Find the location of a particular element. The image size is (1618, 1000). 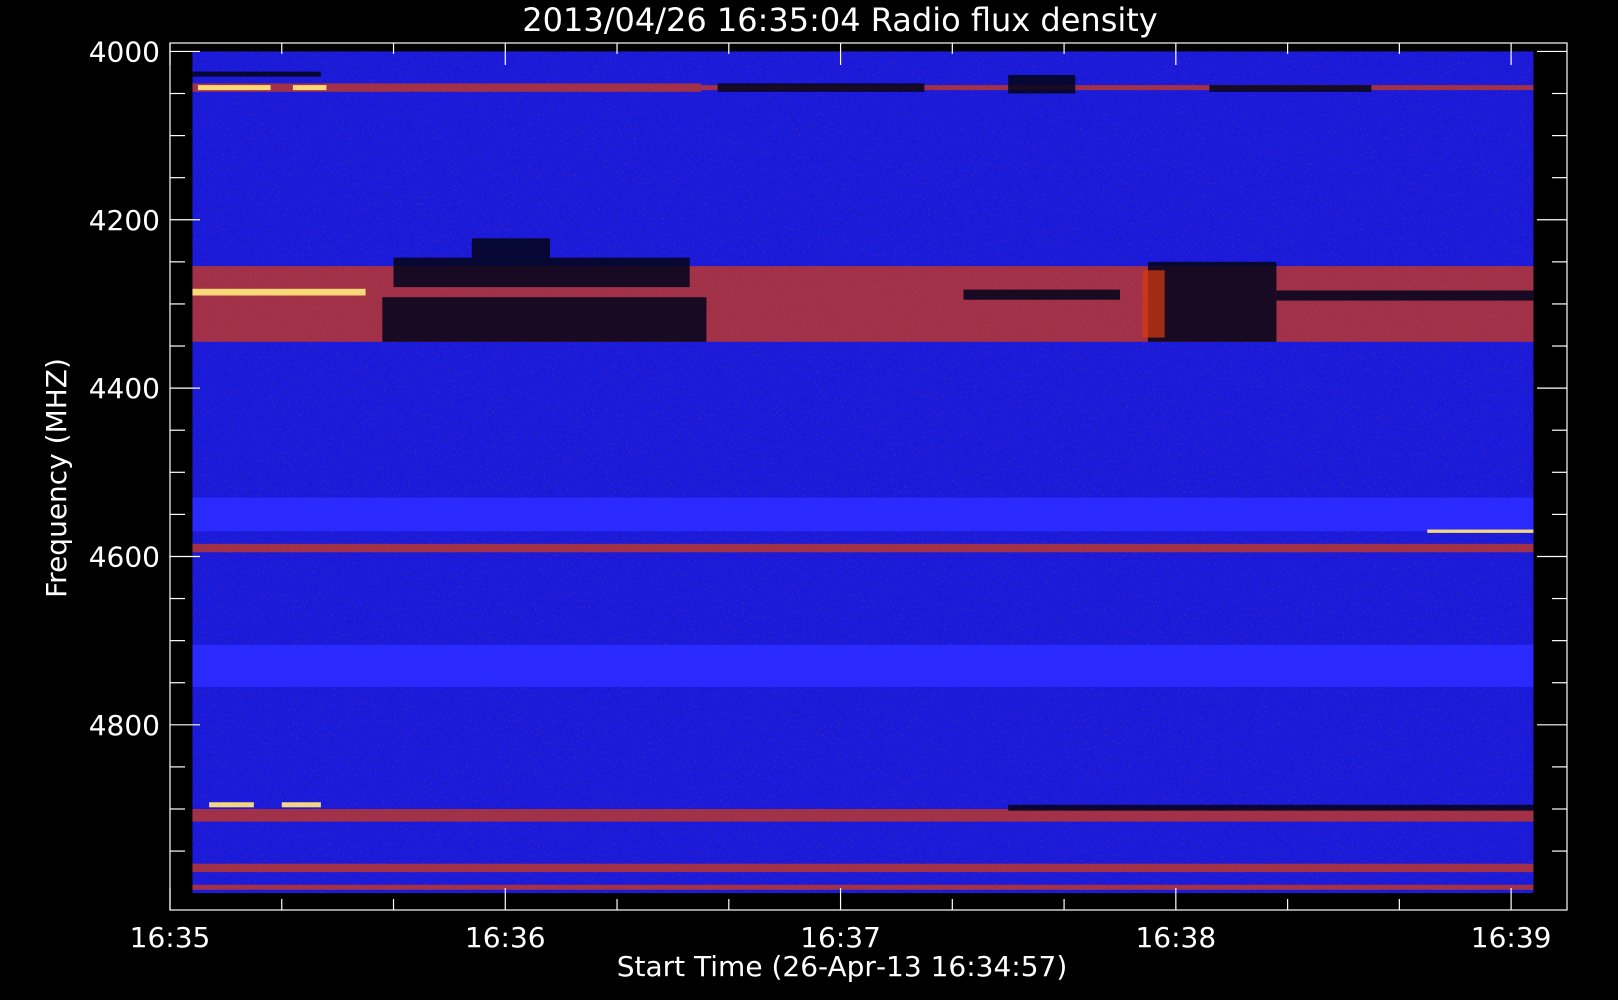

x-tick-label-0: 16:35 is located at coordinates (170, 937).